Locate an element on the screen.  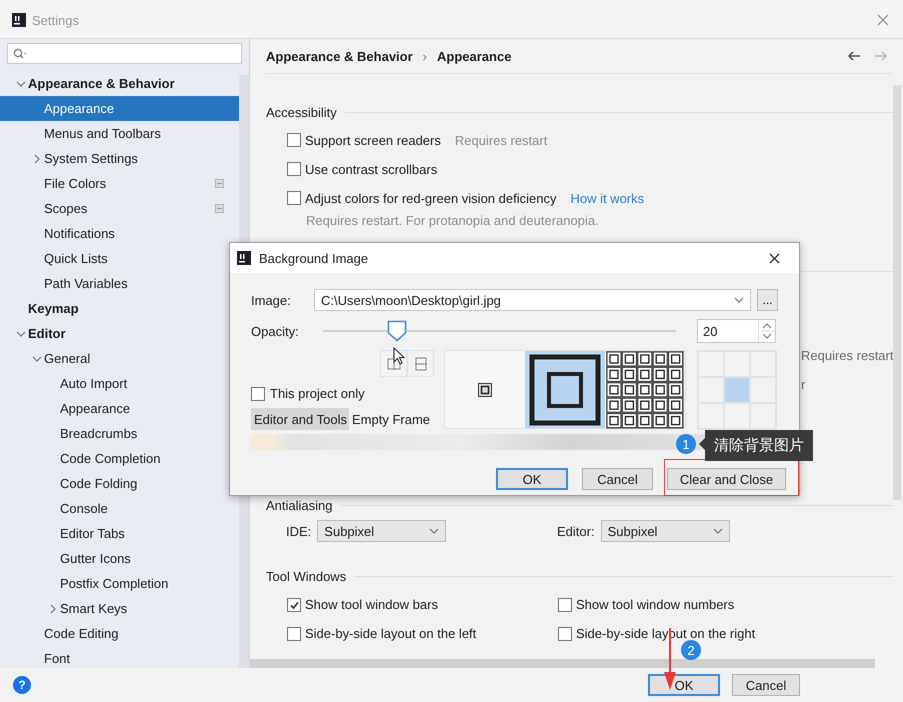
tree-item: Appearance & Behavior is located at coordinates (119, 83).